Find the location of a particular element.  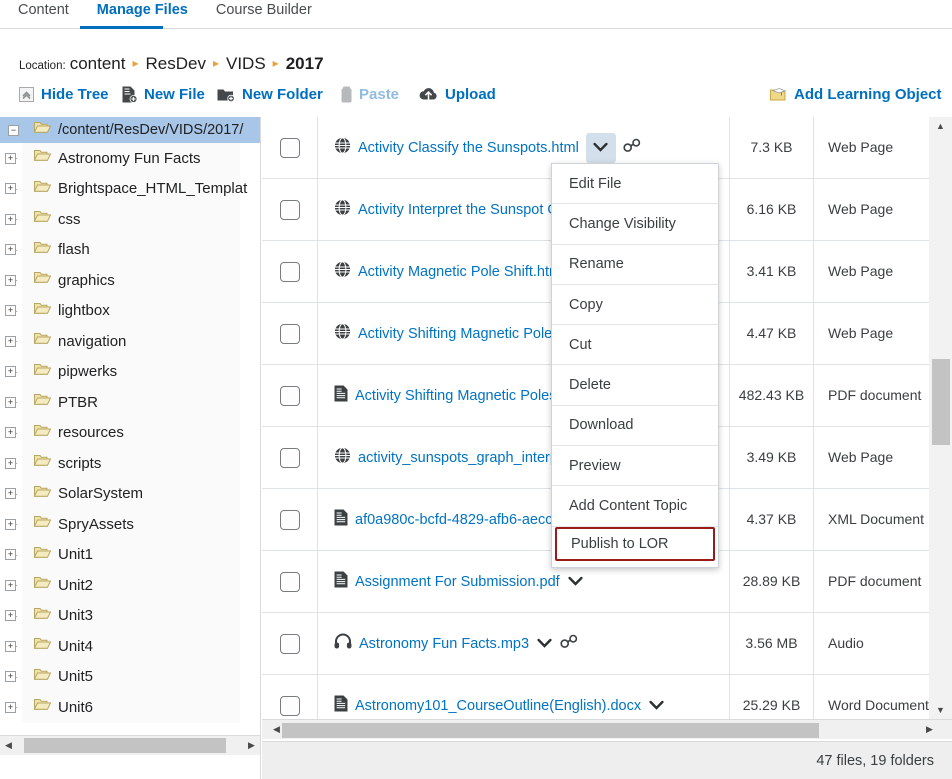

tree-node-ptbr: + PTBR is located at coordinates (122, 402).